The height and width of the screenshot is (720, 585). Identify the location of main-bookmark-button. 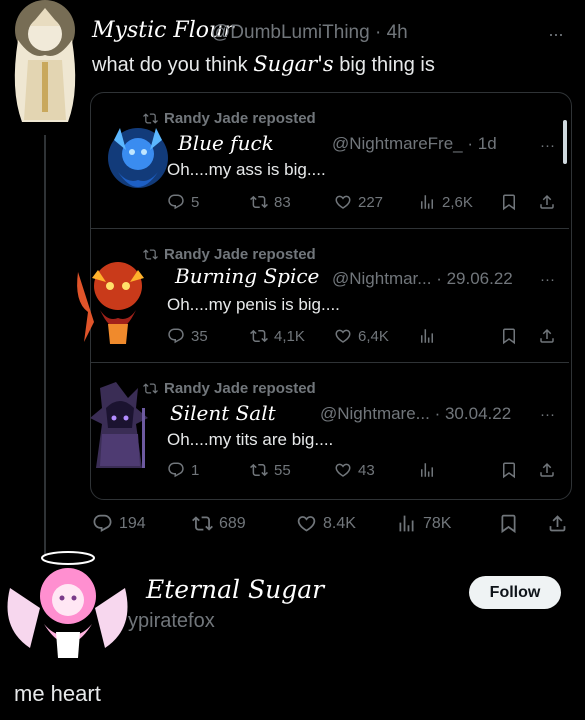
(508, 523).